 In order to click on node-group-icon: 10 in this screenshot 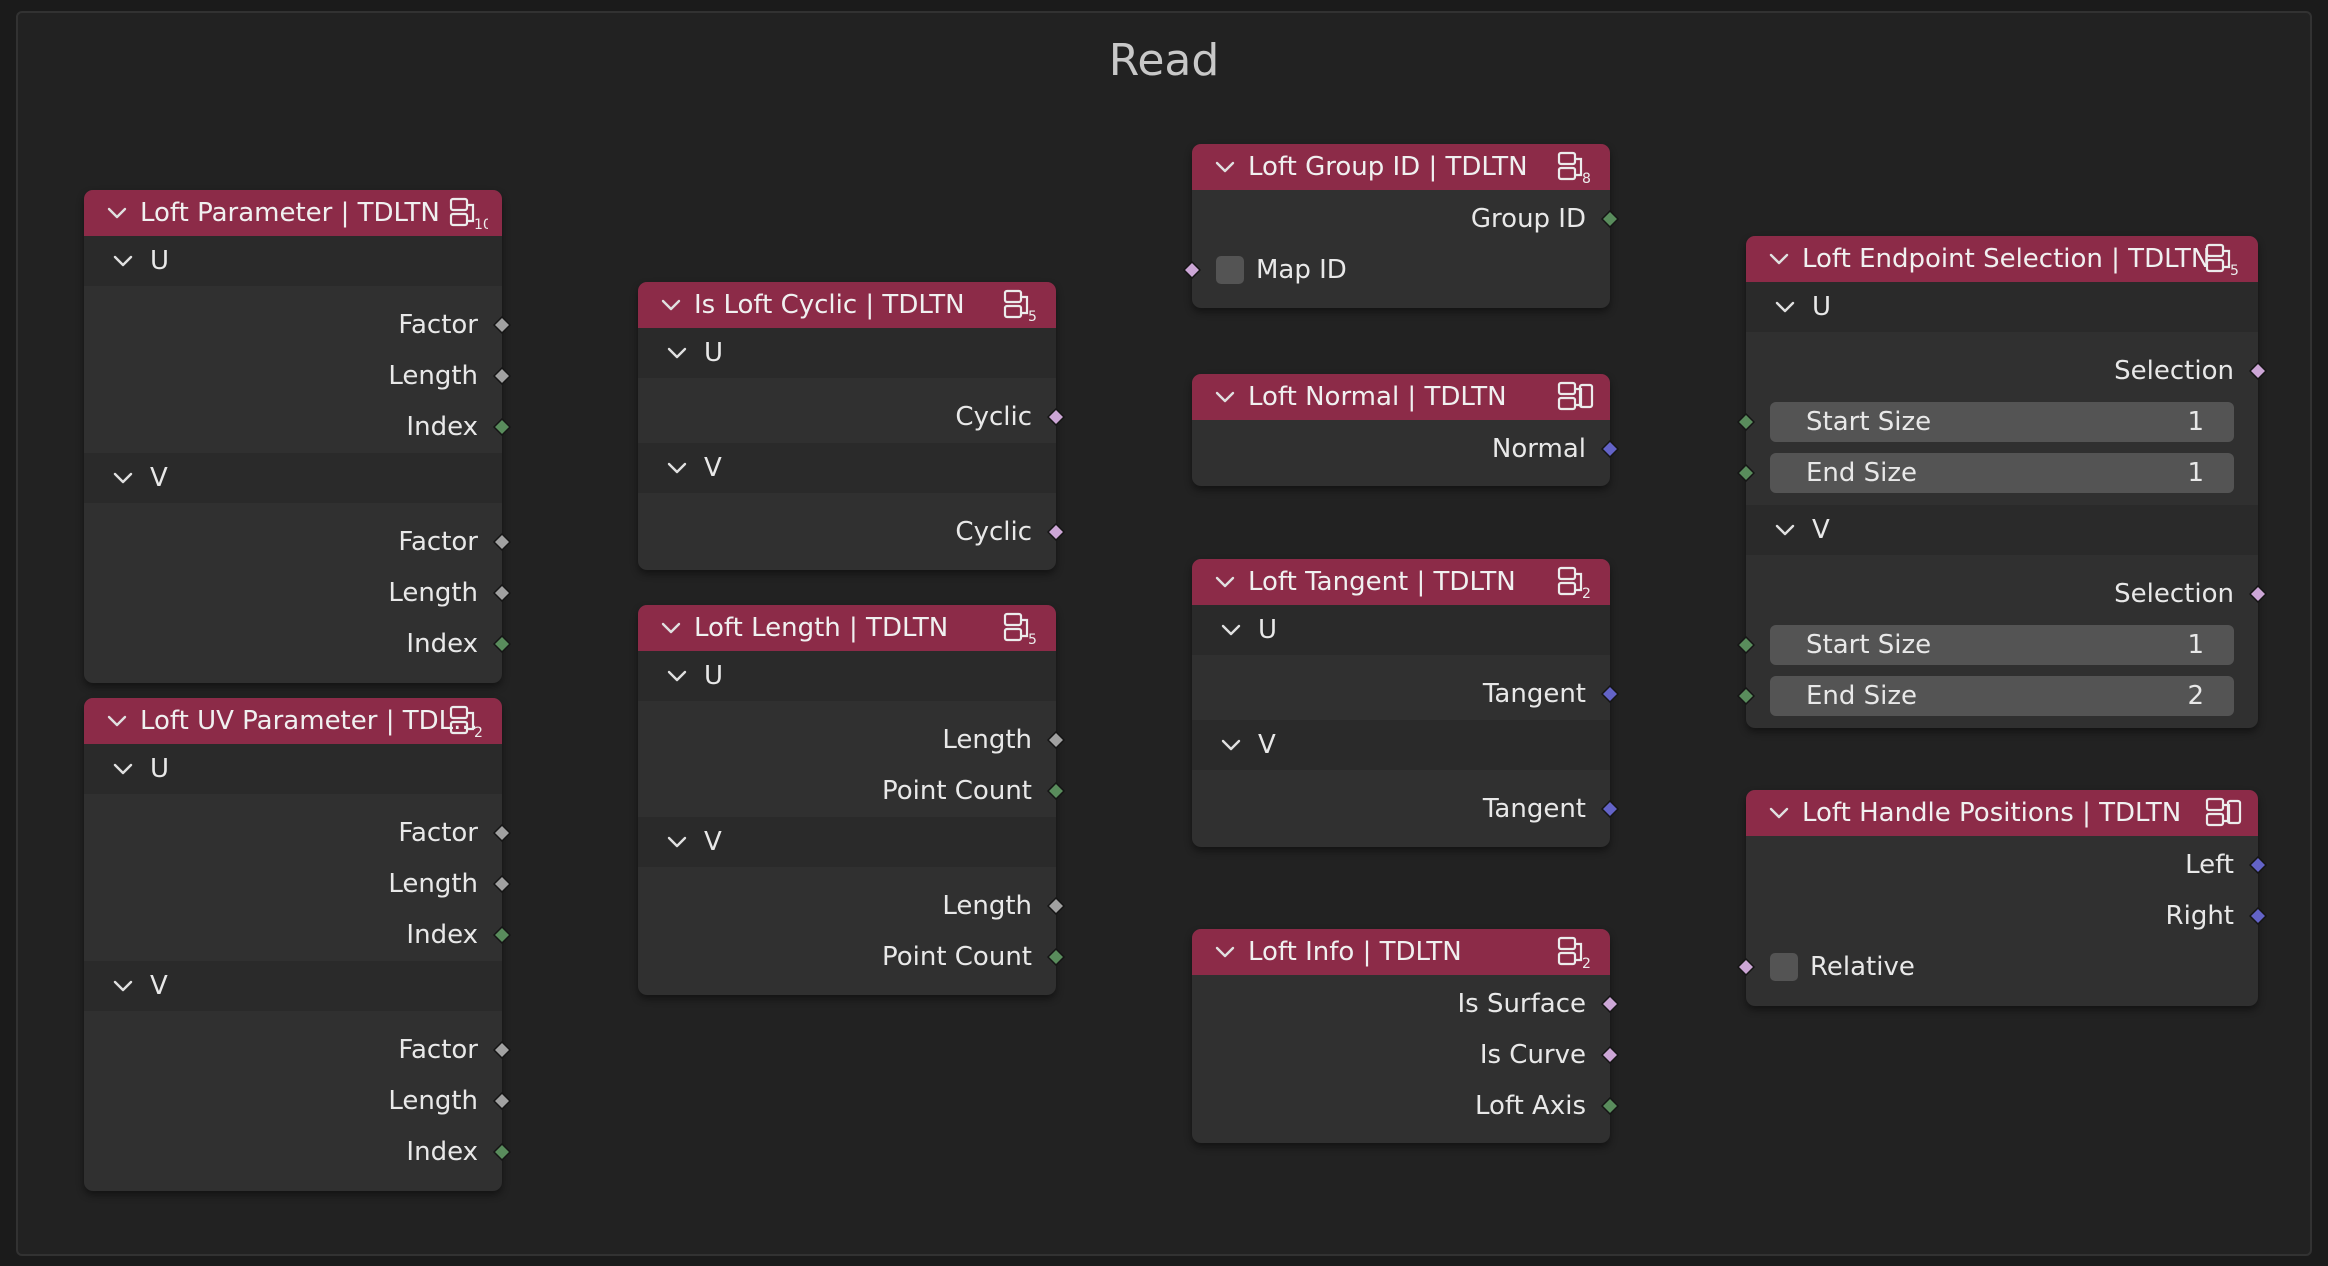, I will do `click(468, 214)`.